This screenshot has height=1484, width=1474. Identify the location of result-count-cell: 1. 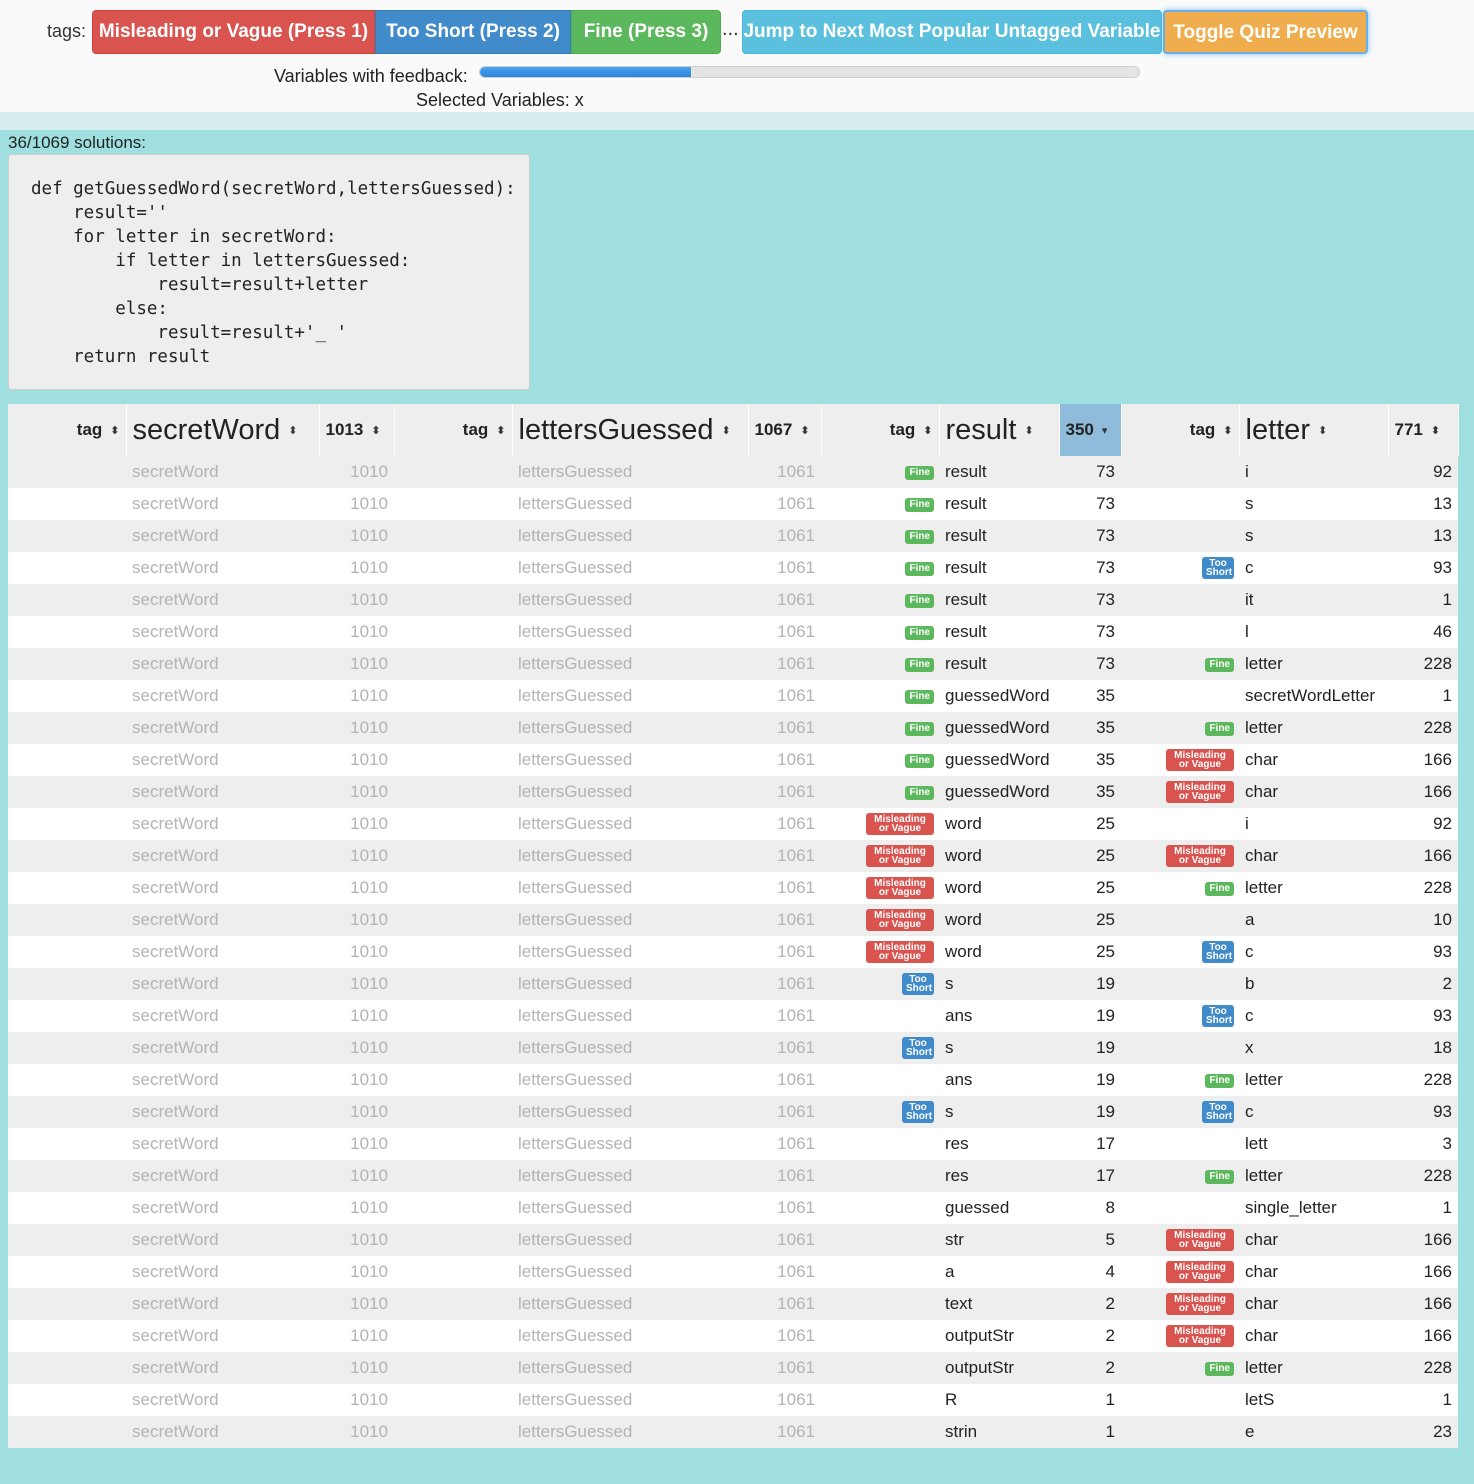
(1090, 1400).